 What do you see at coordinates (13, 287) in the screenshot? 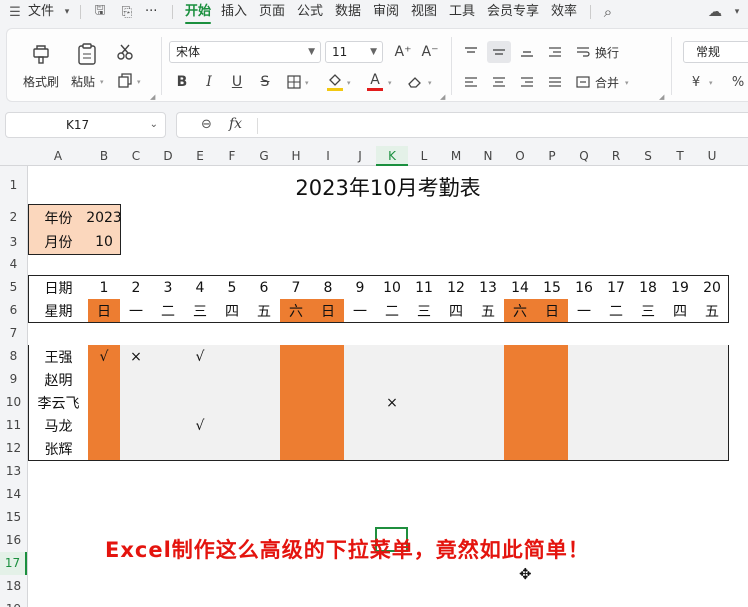
I see `row-header-5: 5` at bounding box center [13, 287].